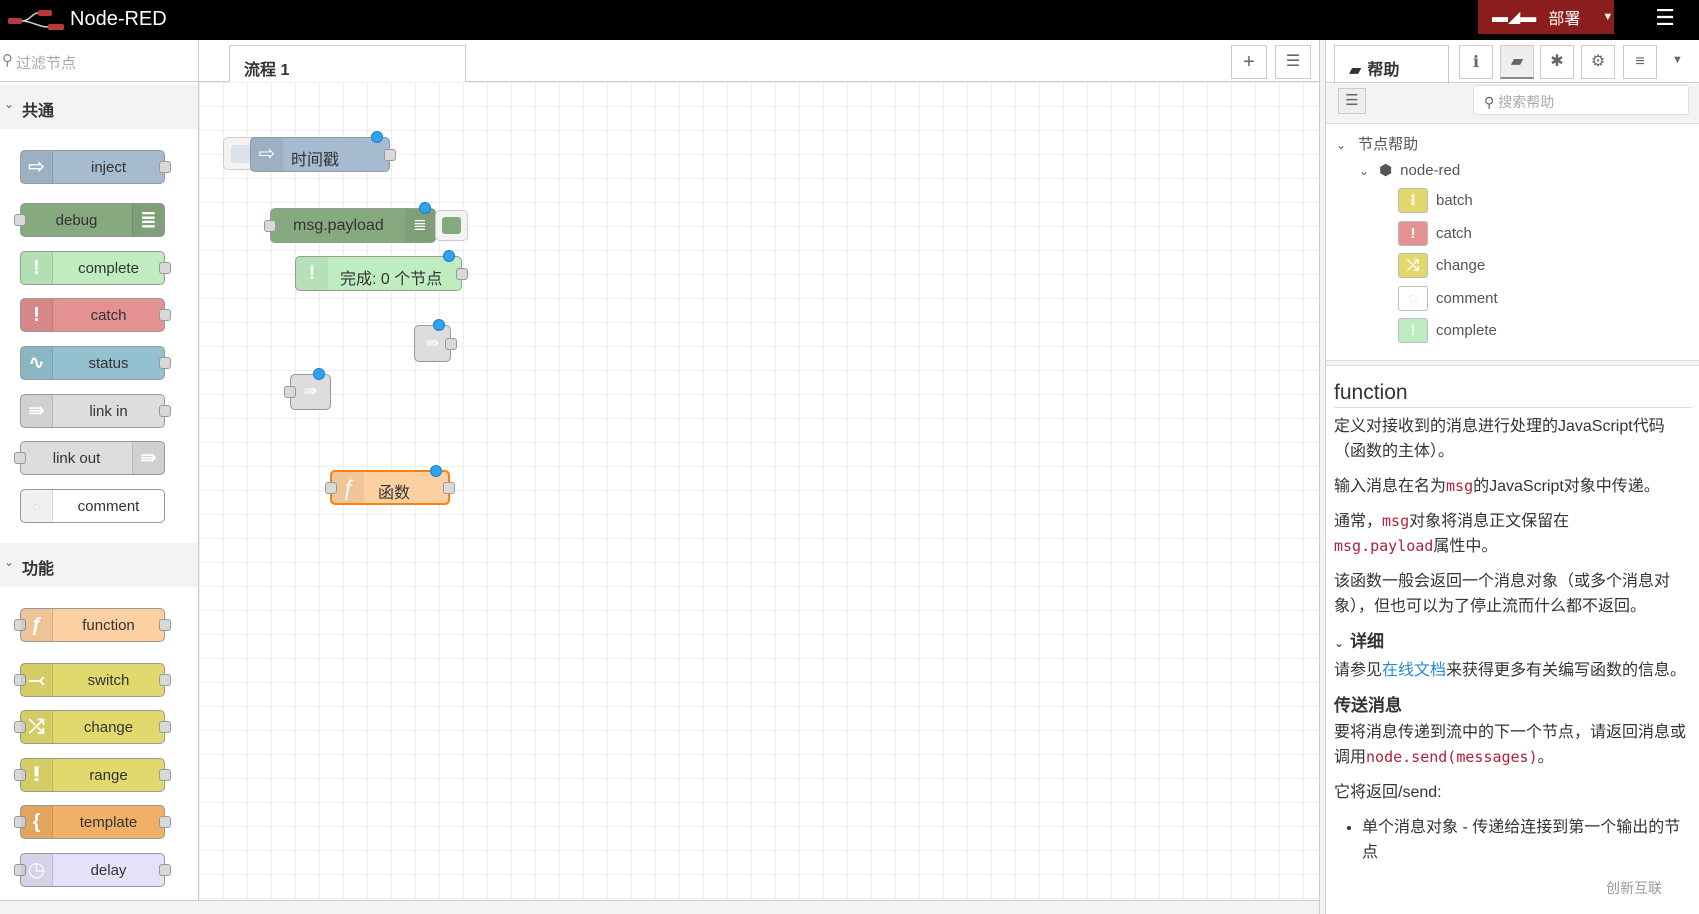 This screenshot has width=1699, height=914. What do you see at coordinates (1527, 840) in the screenshot?
I see `help-list-item: 单个消息对象 - 传递给连接到第一个输出的节点` at bounding box center [1527, 840].